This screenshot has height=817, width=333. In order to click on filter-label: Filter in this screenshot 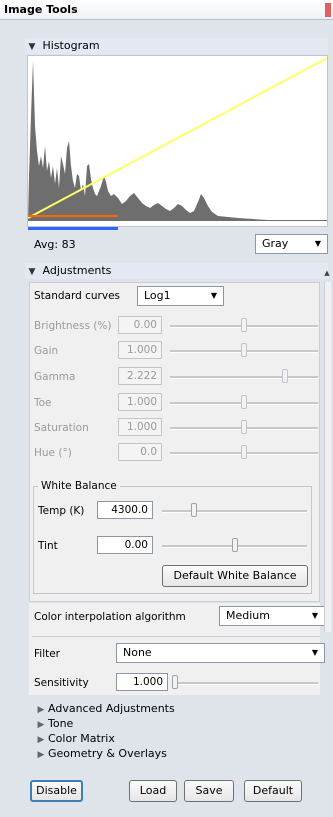, I will do `click(47, 654)`.